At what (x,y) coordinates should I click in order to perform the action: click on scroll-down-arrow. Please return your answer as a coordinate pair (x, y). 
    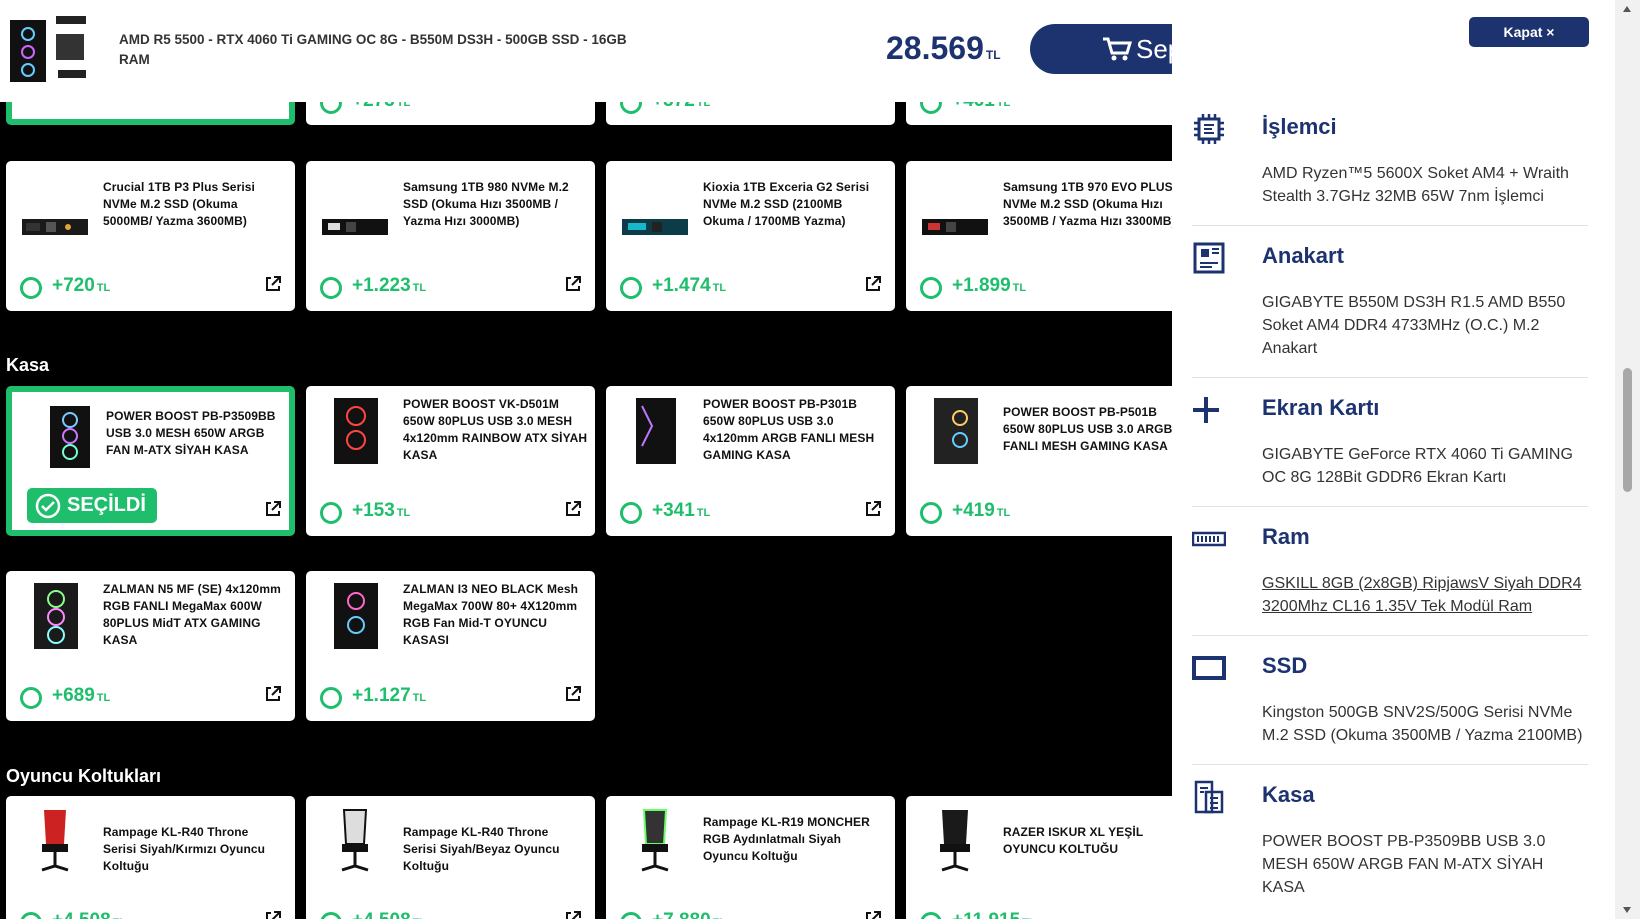
    Looking at the image, I should click on (1627, 910).